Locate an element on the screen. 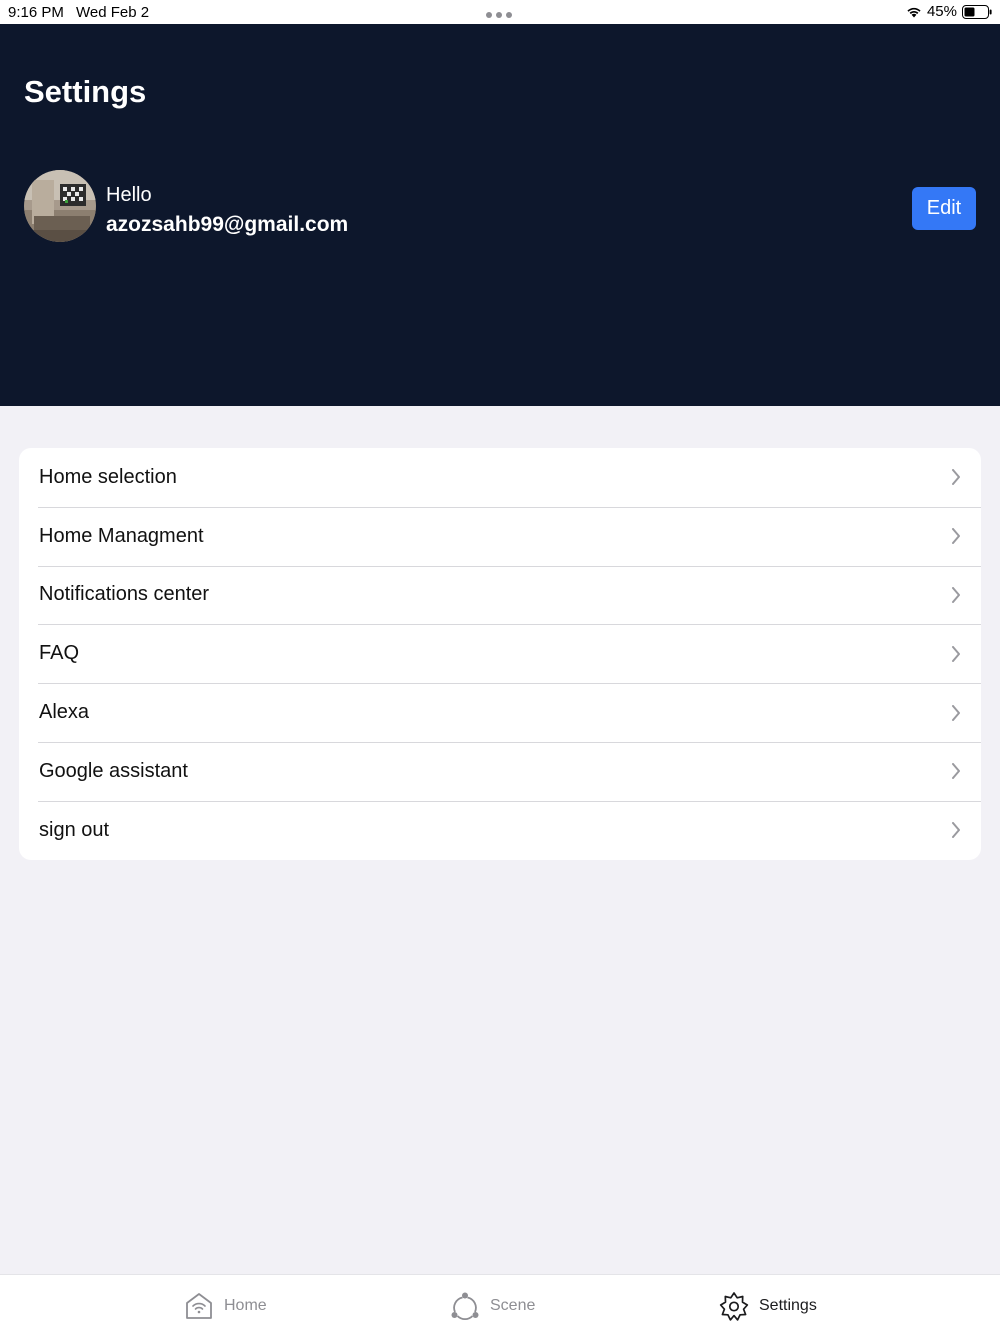  avatar is located at coordinates (60, 206).